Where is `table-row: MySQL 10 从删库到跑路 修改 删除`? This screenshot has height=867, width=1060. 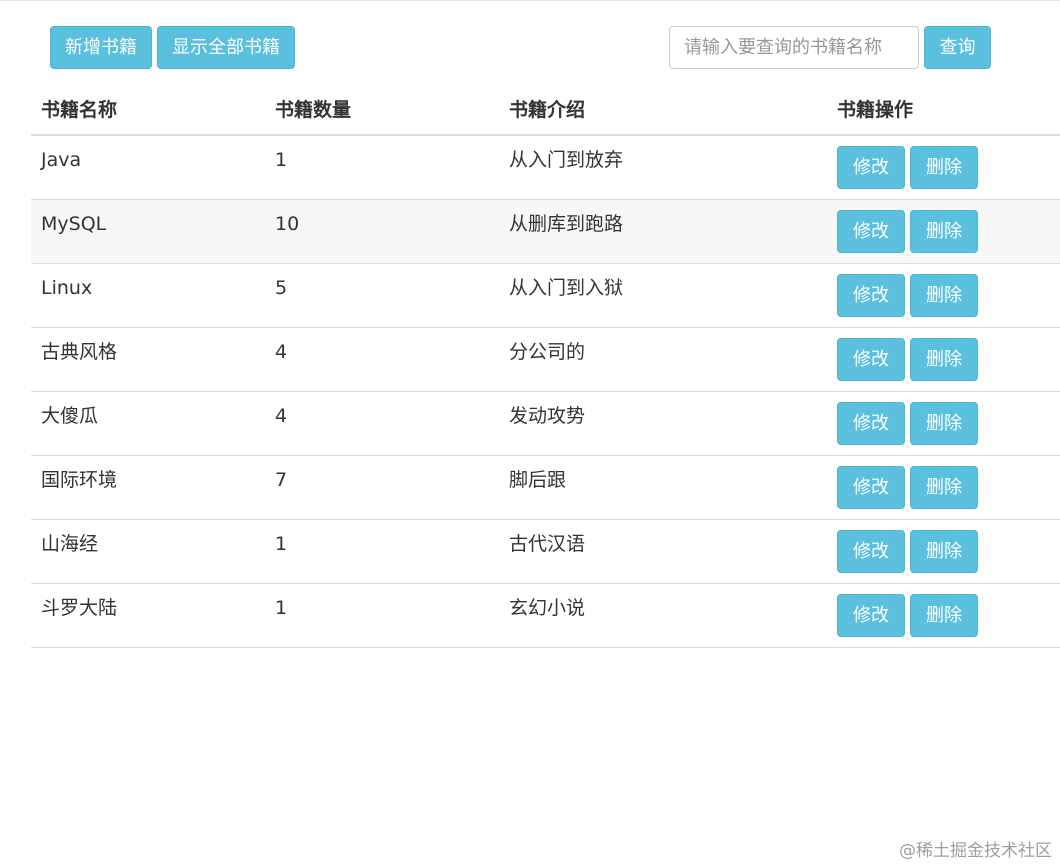
table-row: MySQL 10 从删库到跑路 修改 删除 is located at coordinates (545, 232).